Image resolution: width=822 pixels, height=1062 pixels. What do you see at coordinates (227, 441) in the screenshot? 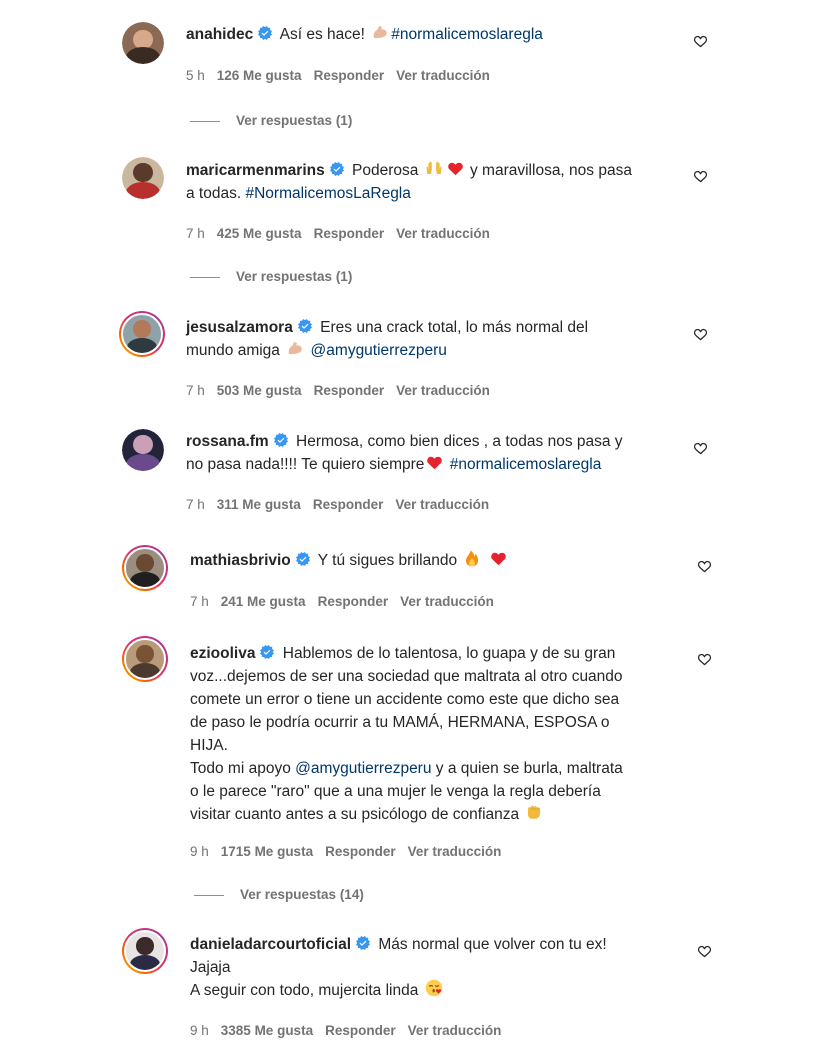
I see `username: rossana.fm` at bounding box center [227, 441].